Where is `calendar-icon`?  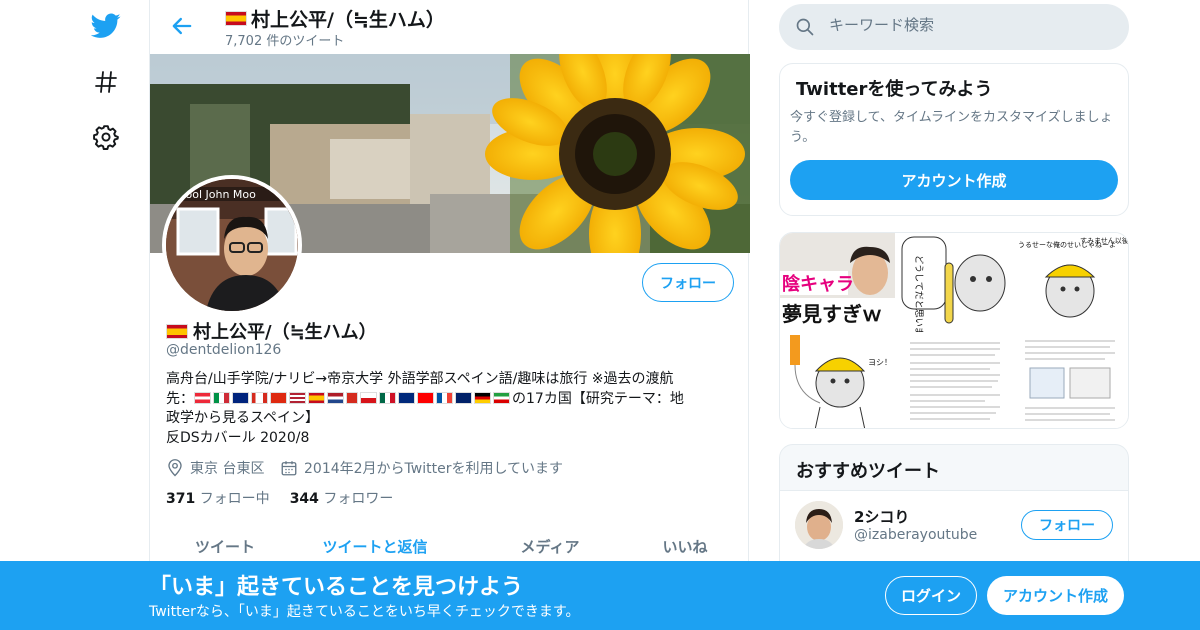
calendar-icon is located at coordinates (289, 468).